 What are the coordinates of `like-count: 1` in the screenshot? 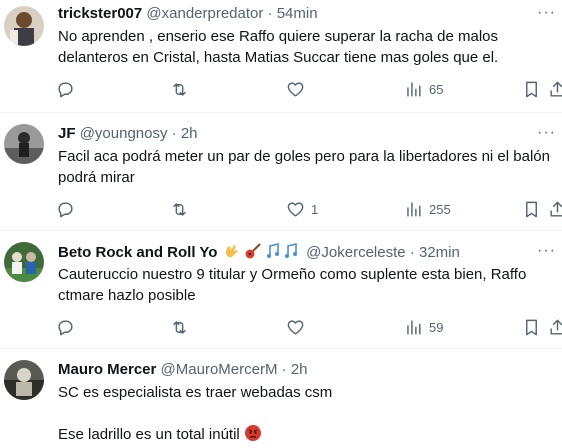 It's located at (315, 209).